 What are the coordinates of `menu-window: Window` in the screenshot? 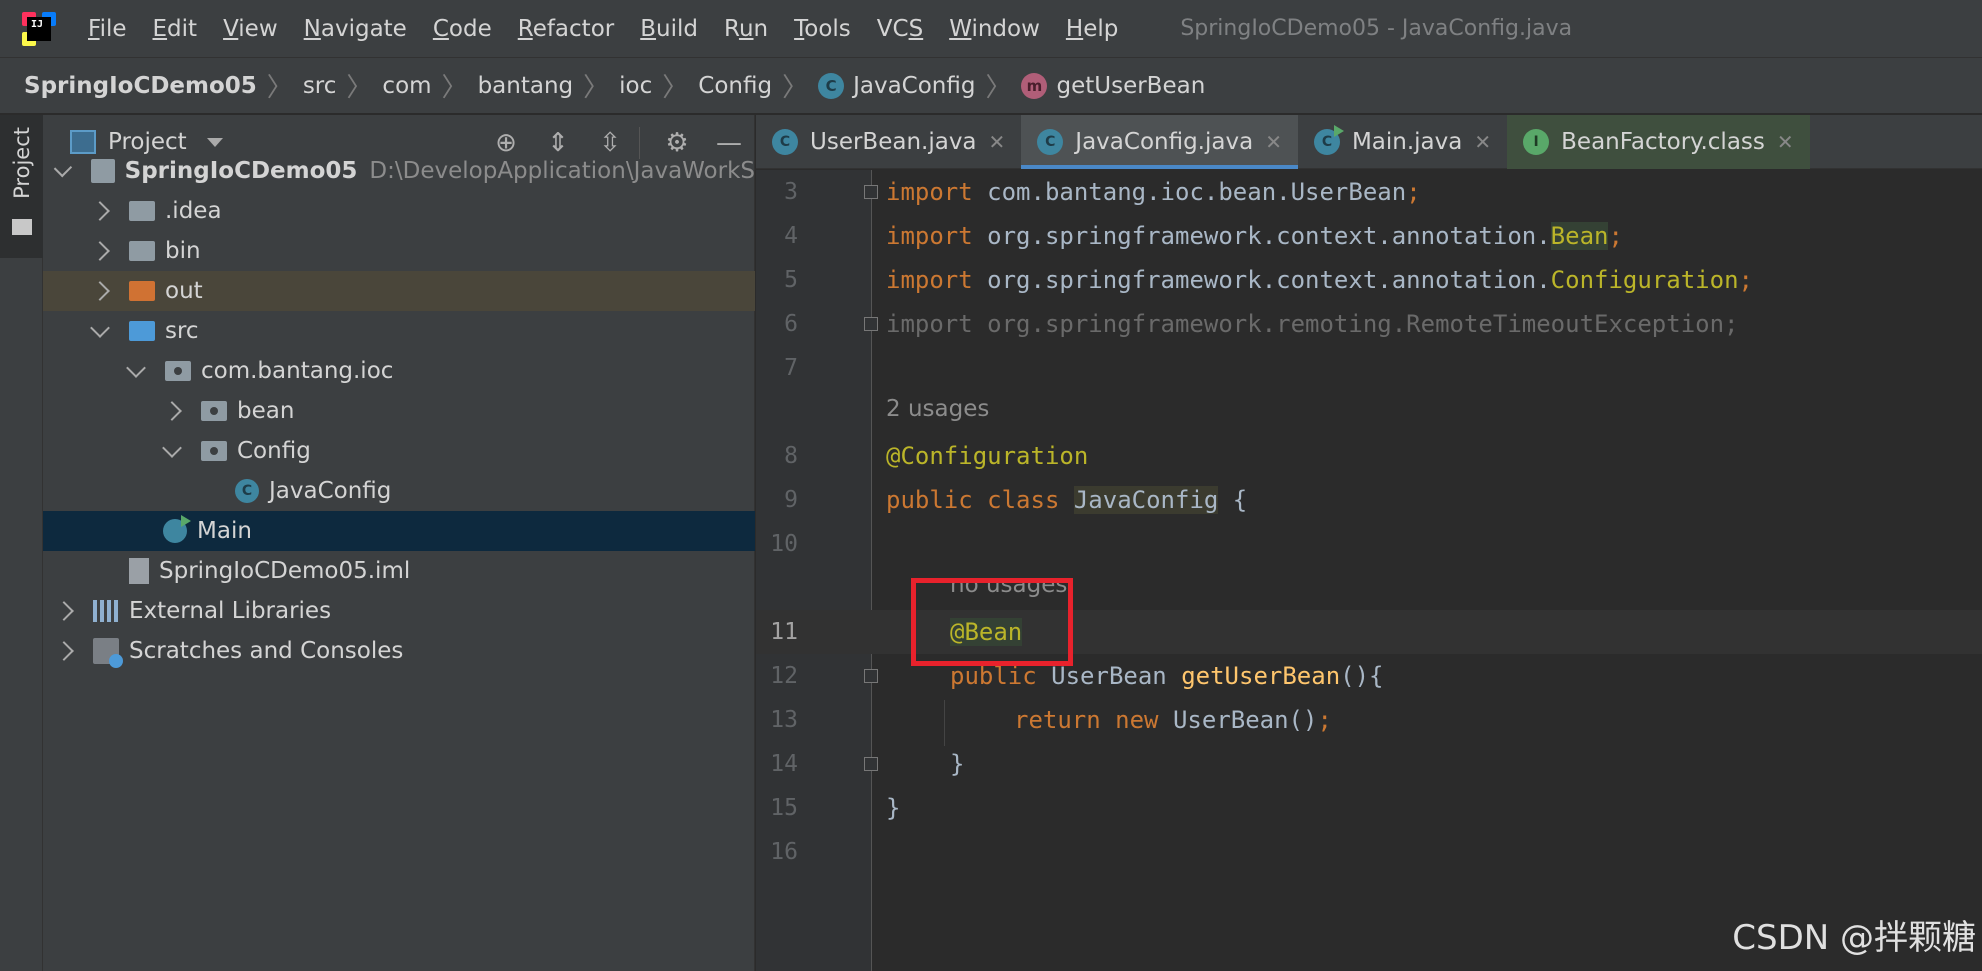 It's located at (994, 29).